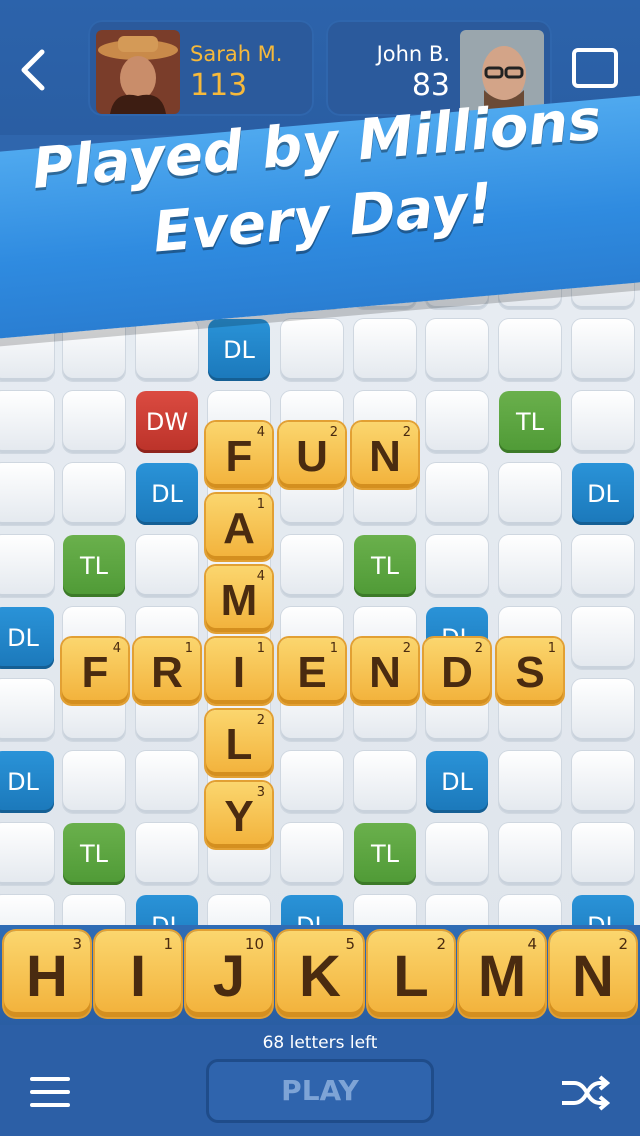  I want to click on back-chevron-icon, so click(34, 70).